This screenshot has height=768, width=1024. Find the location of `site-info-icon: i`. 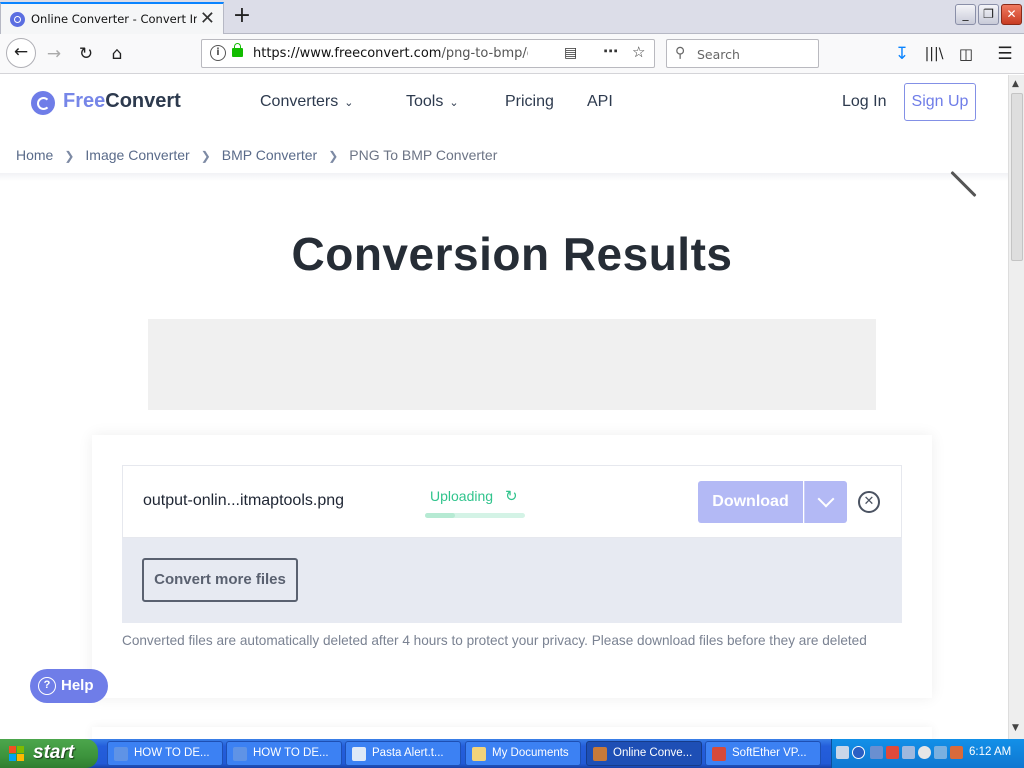

site-info-icon: i is located at coordinates (218, 53).